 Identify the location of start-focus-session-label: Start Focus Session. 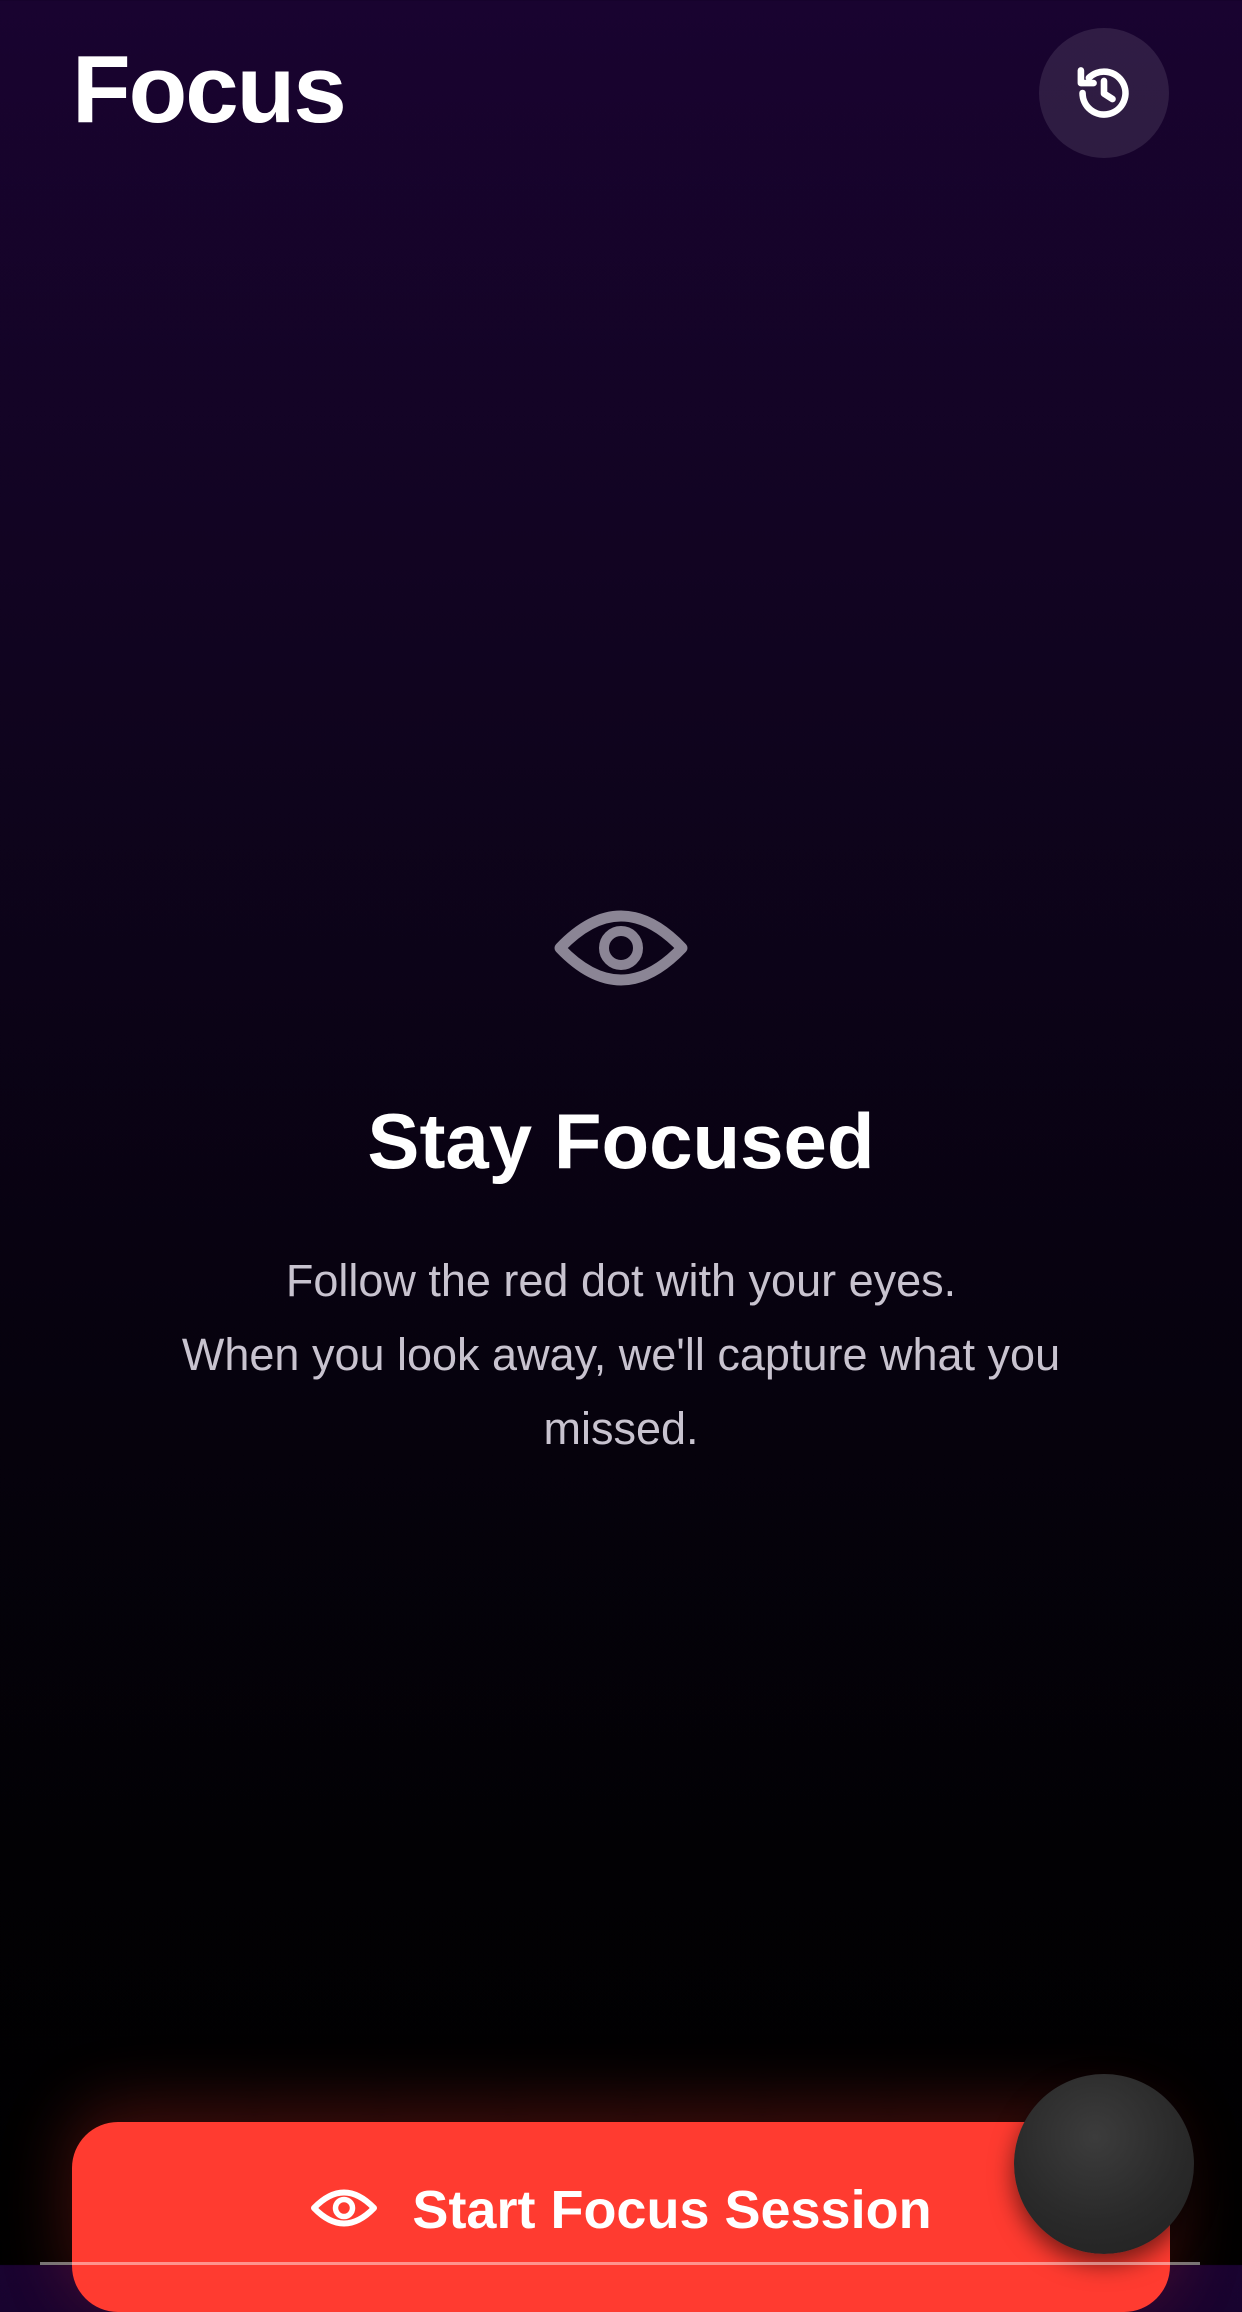
(672, 2210).